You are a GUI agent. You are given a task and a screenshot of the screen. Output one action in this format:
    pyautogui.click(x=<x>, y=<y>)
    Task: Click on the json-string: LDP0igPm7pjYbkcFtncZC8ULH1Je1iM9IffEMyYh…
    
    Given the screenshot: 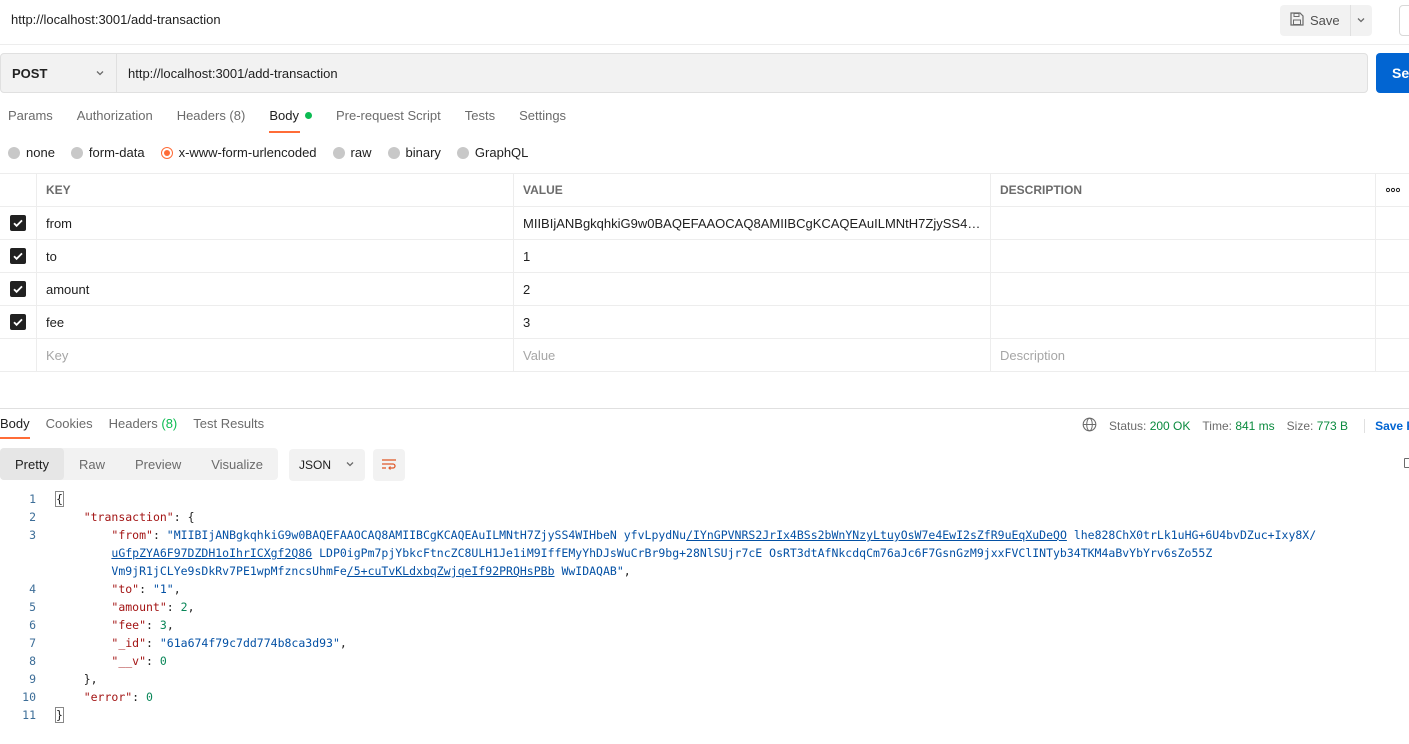 What is the action you would take?
    pyautogui.click(x=762, y=553)
    